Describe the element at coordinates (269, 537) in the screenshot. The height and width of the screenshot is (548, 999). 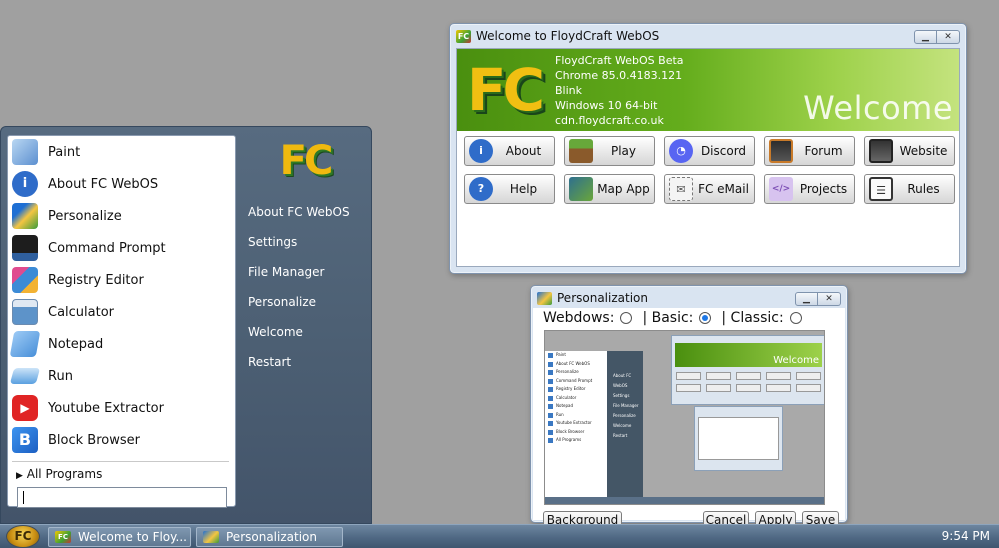
I see `taskbar-item-personalization: Personalization` at that location.